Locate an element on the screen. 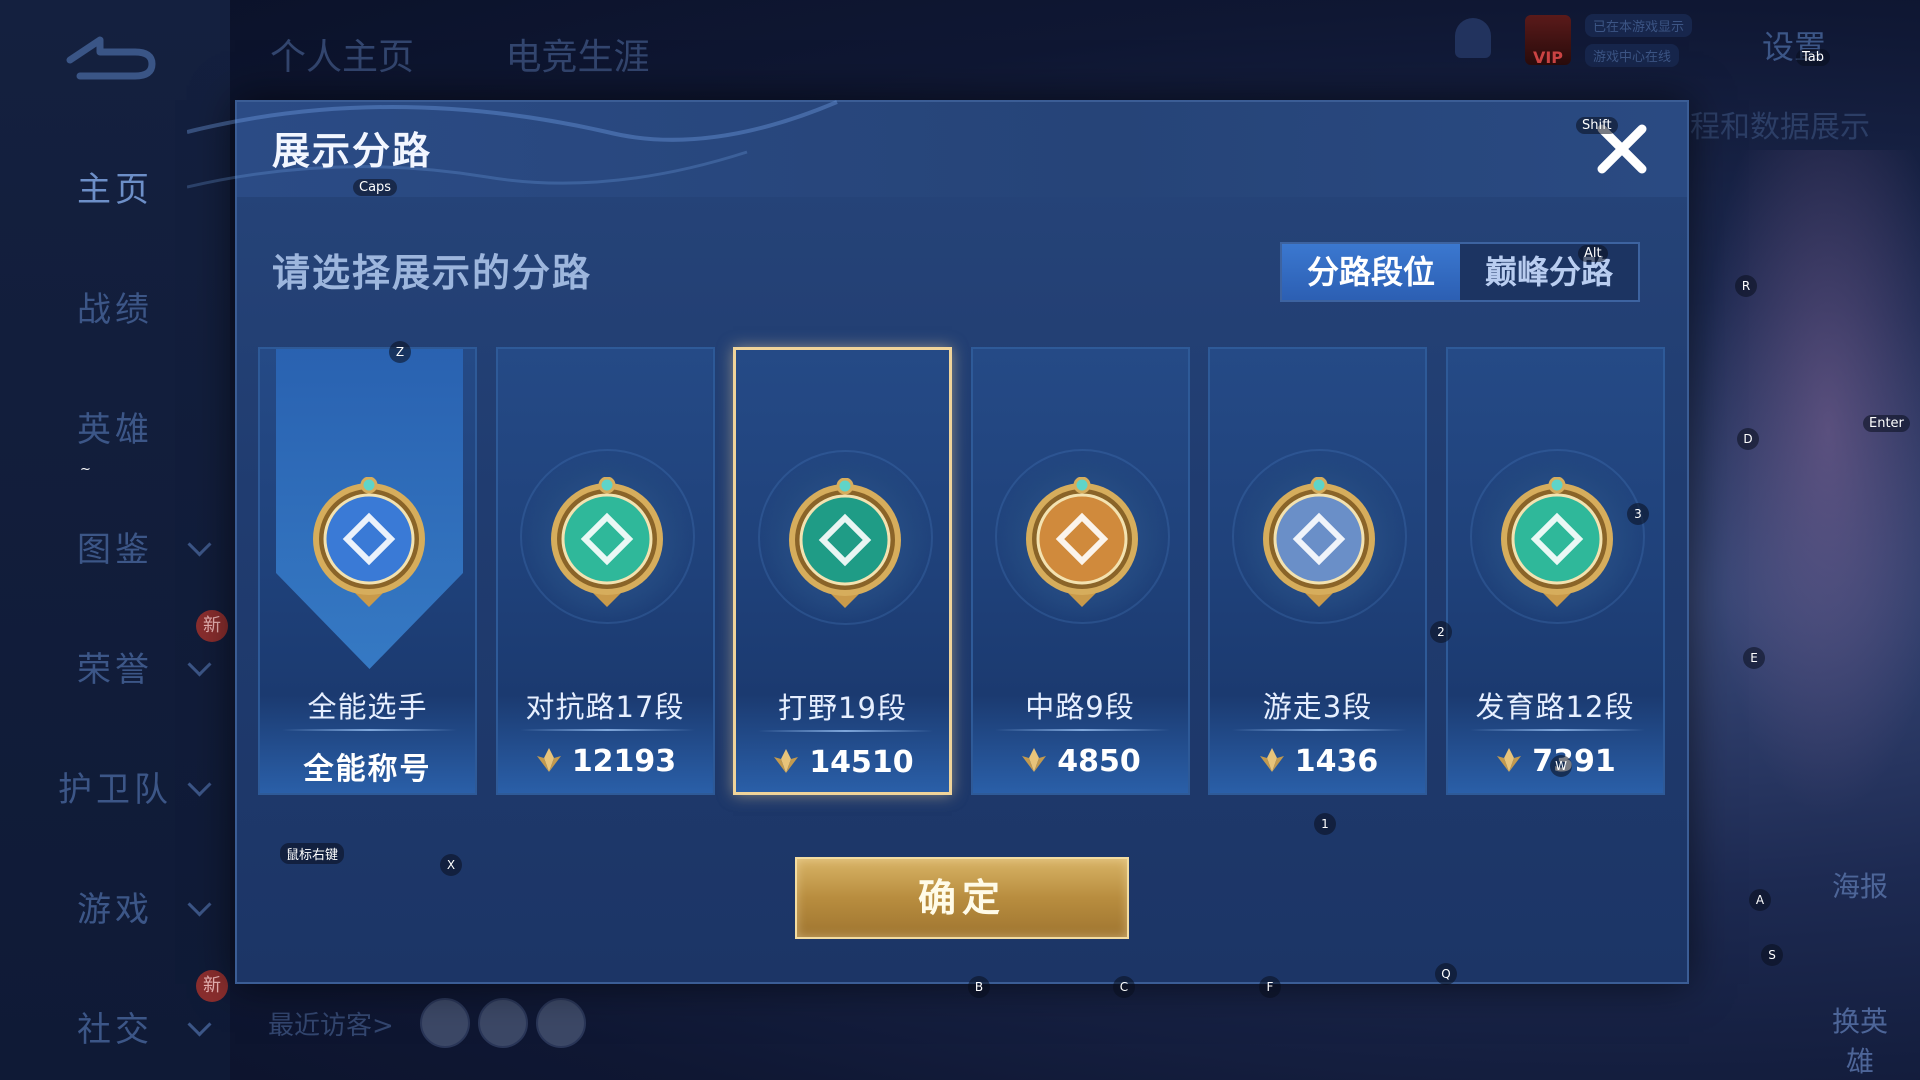 The height and width of the screenshot is (1080, 1920). nav-item-record: 战绩 is located at coordinates (115, 306).